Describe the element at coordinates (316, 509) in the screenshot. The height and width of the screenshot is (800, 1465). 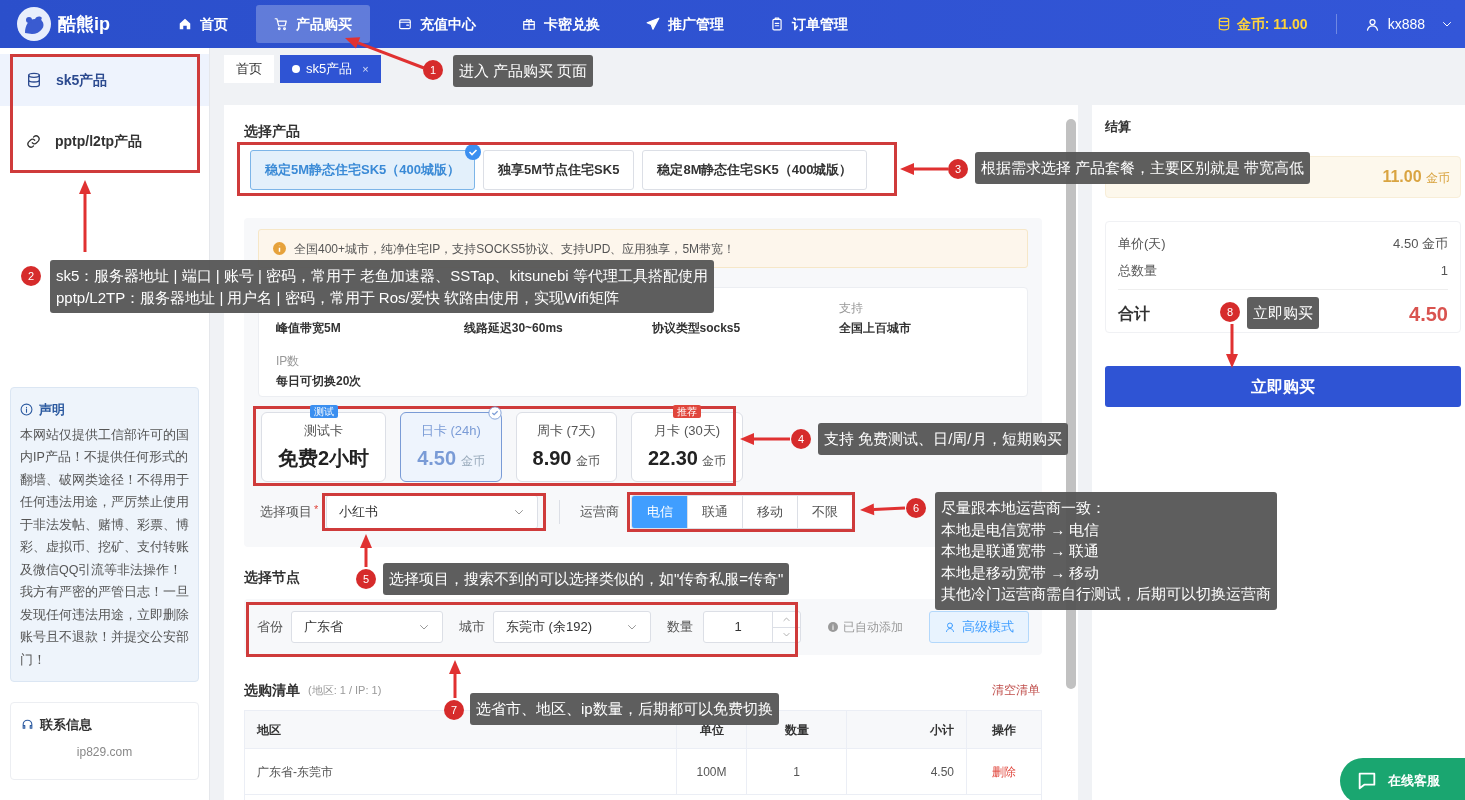
I see `required-mark: *` at that location.